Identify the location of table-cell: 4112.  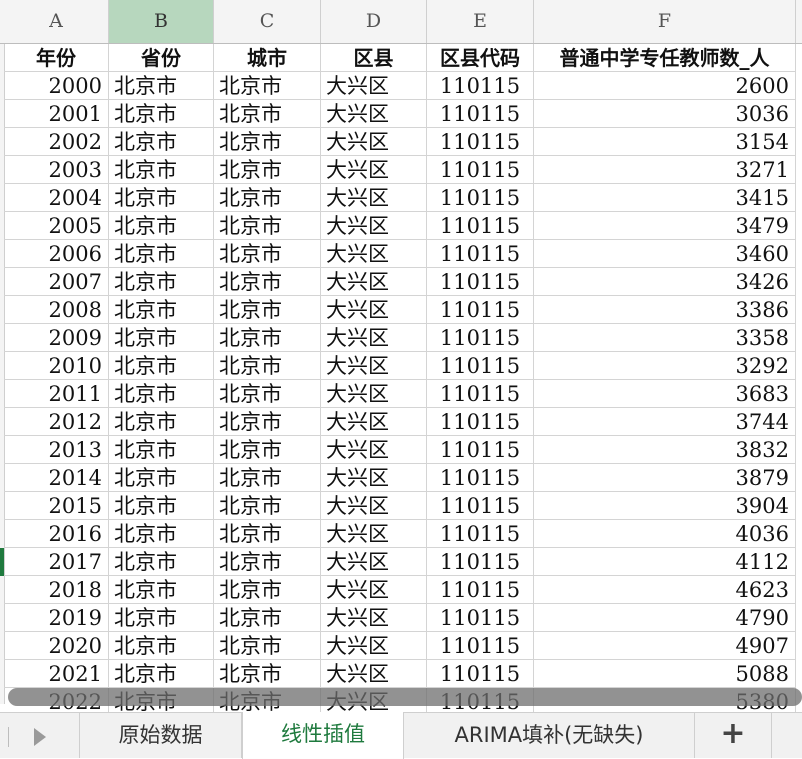
(665, 562).